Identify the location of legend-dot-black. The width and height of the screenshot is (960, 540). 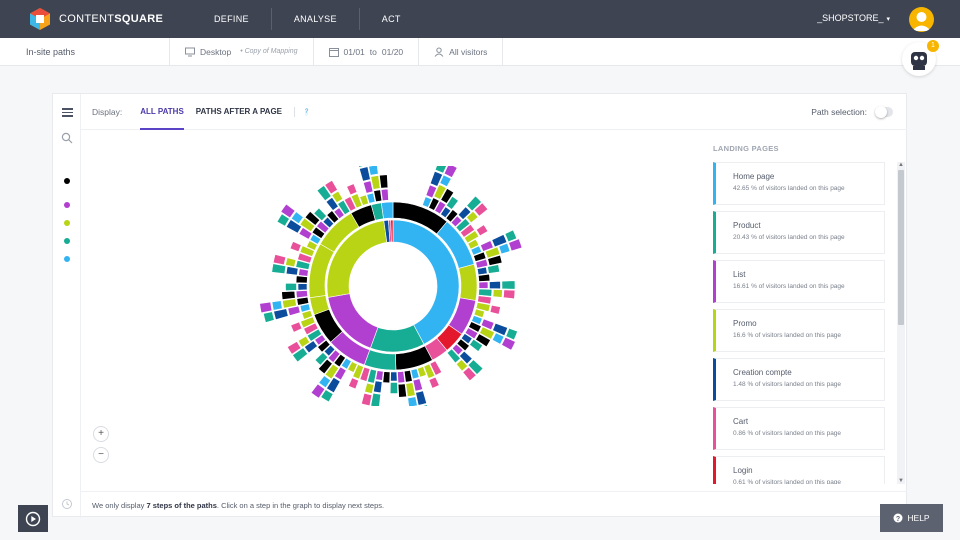
(67, 181).